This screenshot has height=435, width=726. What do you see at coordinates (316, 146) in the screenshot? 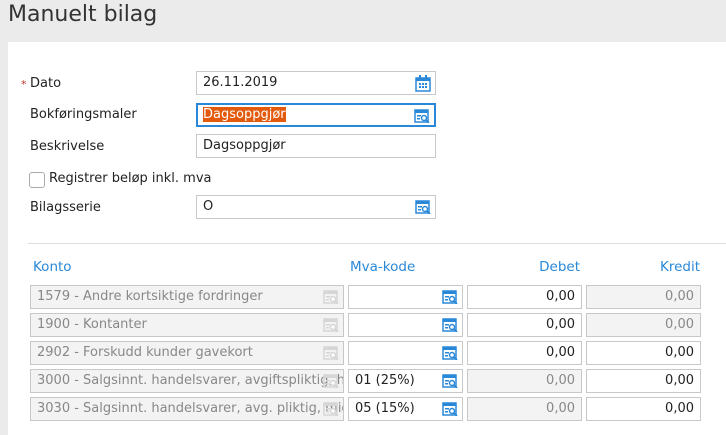
I see `beskrivelse-input: Dagsoppgjør` at bounding box center [316, 146].